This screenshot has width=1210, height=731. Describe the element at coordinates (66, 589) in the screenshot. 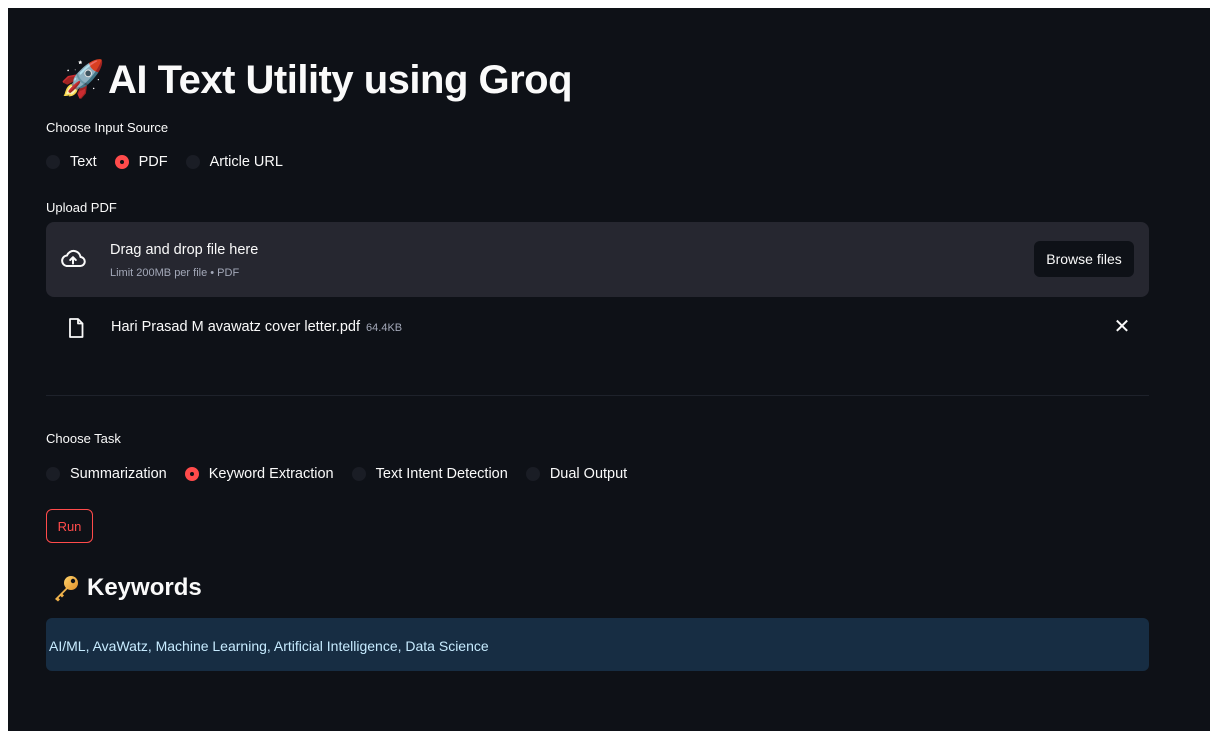

I see `key-icon` at that location.